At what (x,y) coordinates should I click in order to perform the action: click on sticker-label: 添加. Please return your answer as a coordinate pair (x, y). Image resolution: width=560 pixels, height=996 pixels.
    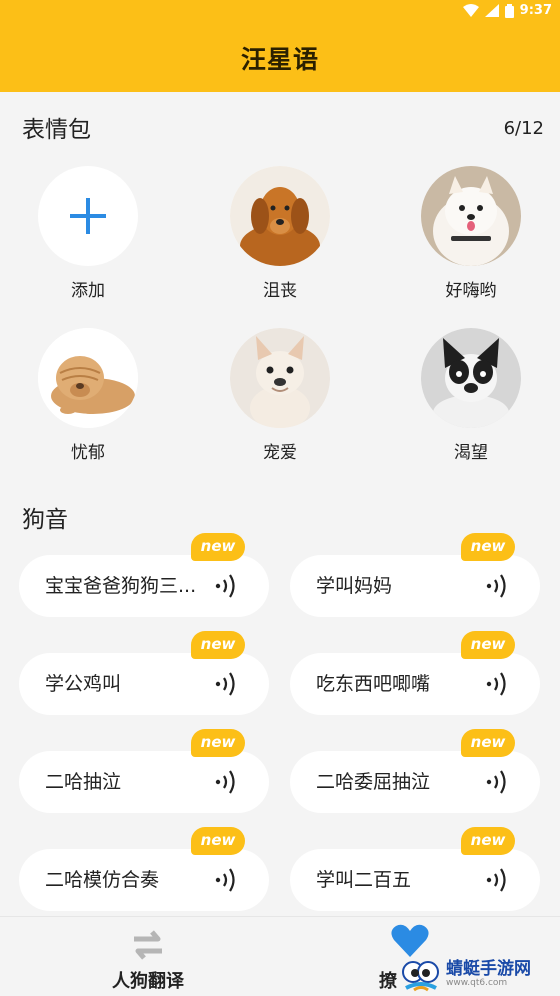
    Looking at the image, I should click on (88, 291).